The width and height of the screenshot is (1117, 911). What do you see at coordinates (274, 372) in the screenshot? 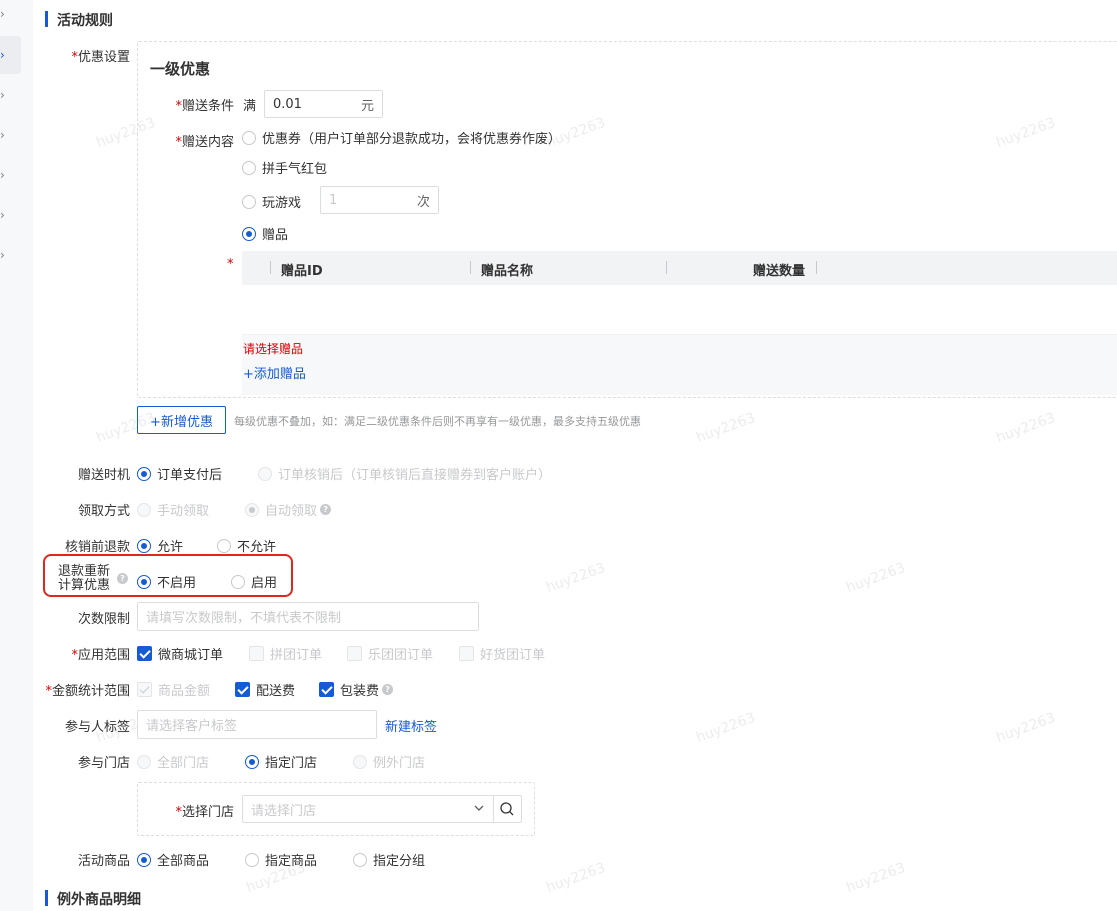
I see `add-gift-link: +添加赠品` at bounding box center [274, 372].